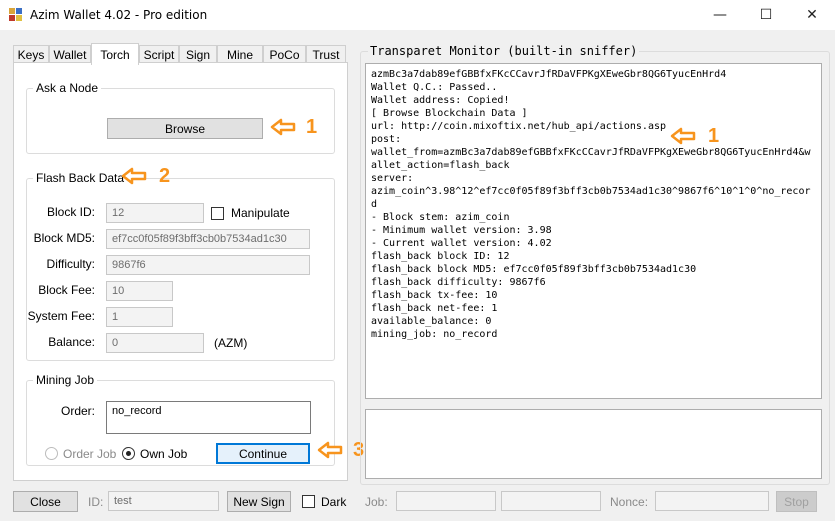 The height and width of the screenshot is (521, 835). I want to click on arrow-annotation-2-icon, so click(134, 176).